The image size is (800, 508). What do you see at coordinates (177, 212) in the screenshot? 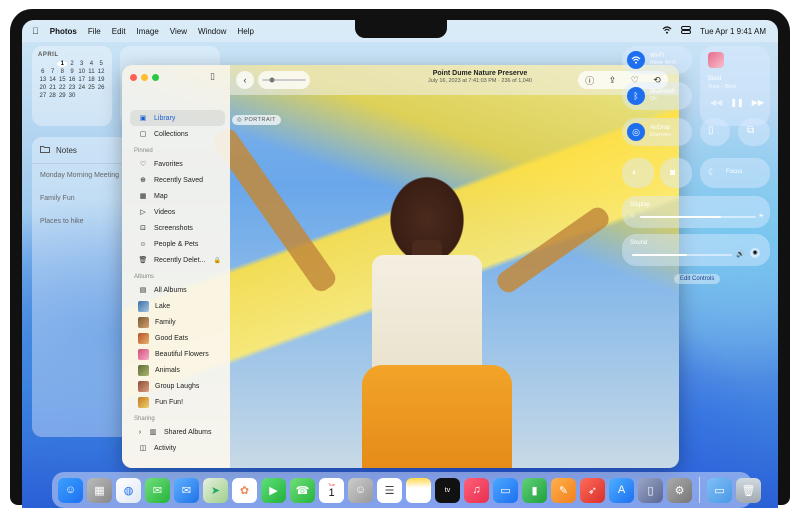
I see `sidebar-item-videos: ▷ Videos` at bounding box center [177, 212].